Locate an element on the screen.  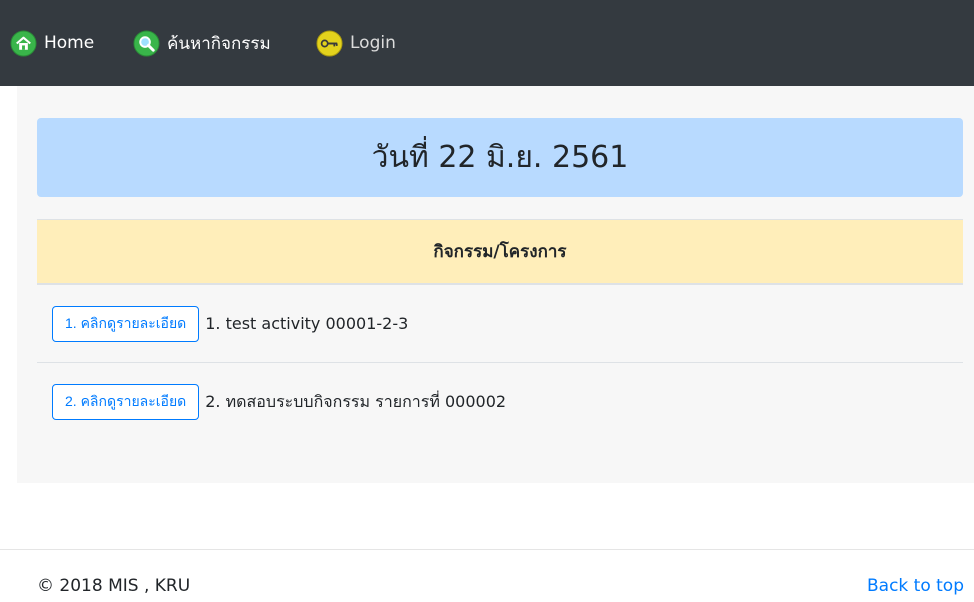
date-heading: วันที่ 22 มิ.ย. 2561 is located at coordinates (500, 157).